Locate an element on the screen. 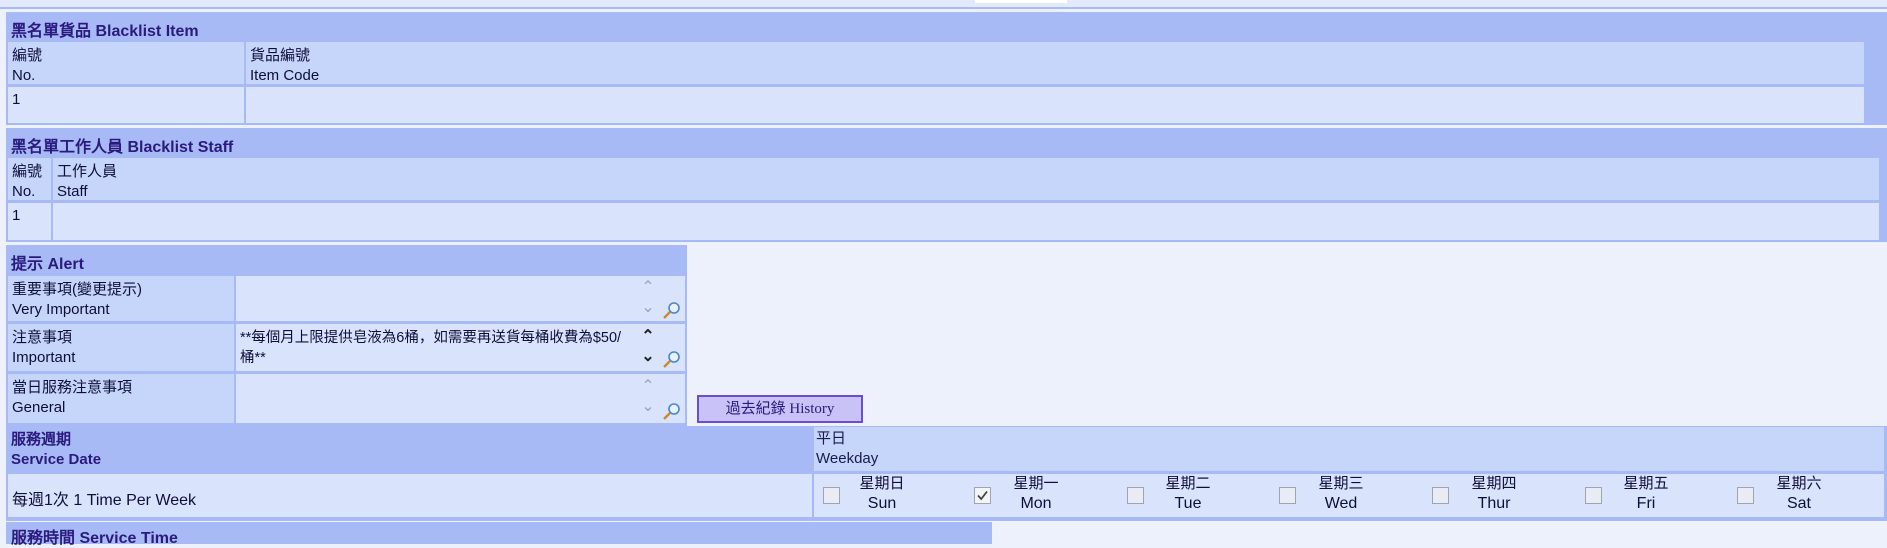 Image resolution: width=1887 pixels, height=548 pixels. blacklist-staff-title-bar: 黑名單工作人員 Blacklist Staff is located at coordinates (946, 143).